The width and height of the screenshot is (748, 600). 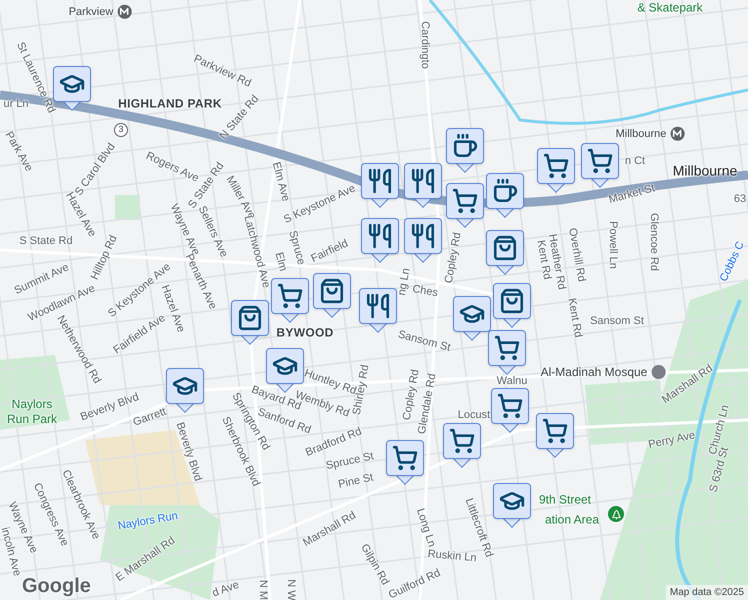 I want to click on street-label: Spruce St, so click(x=350, y=462).